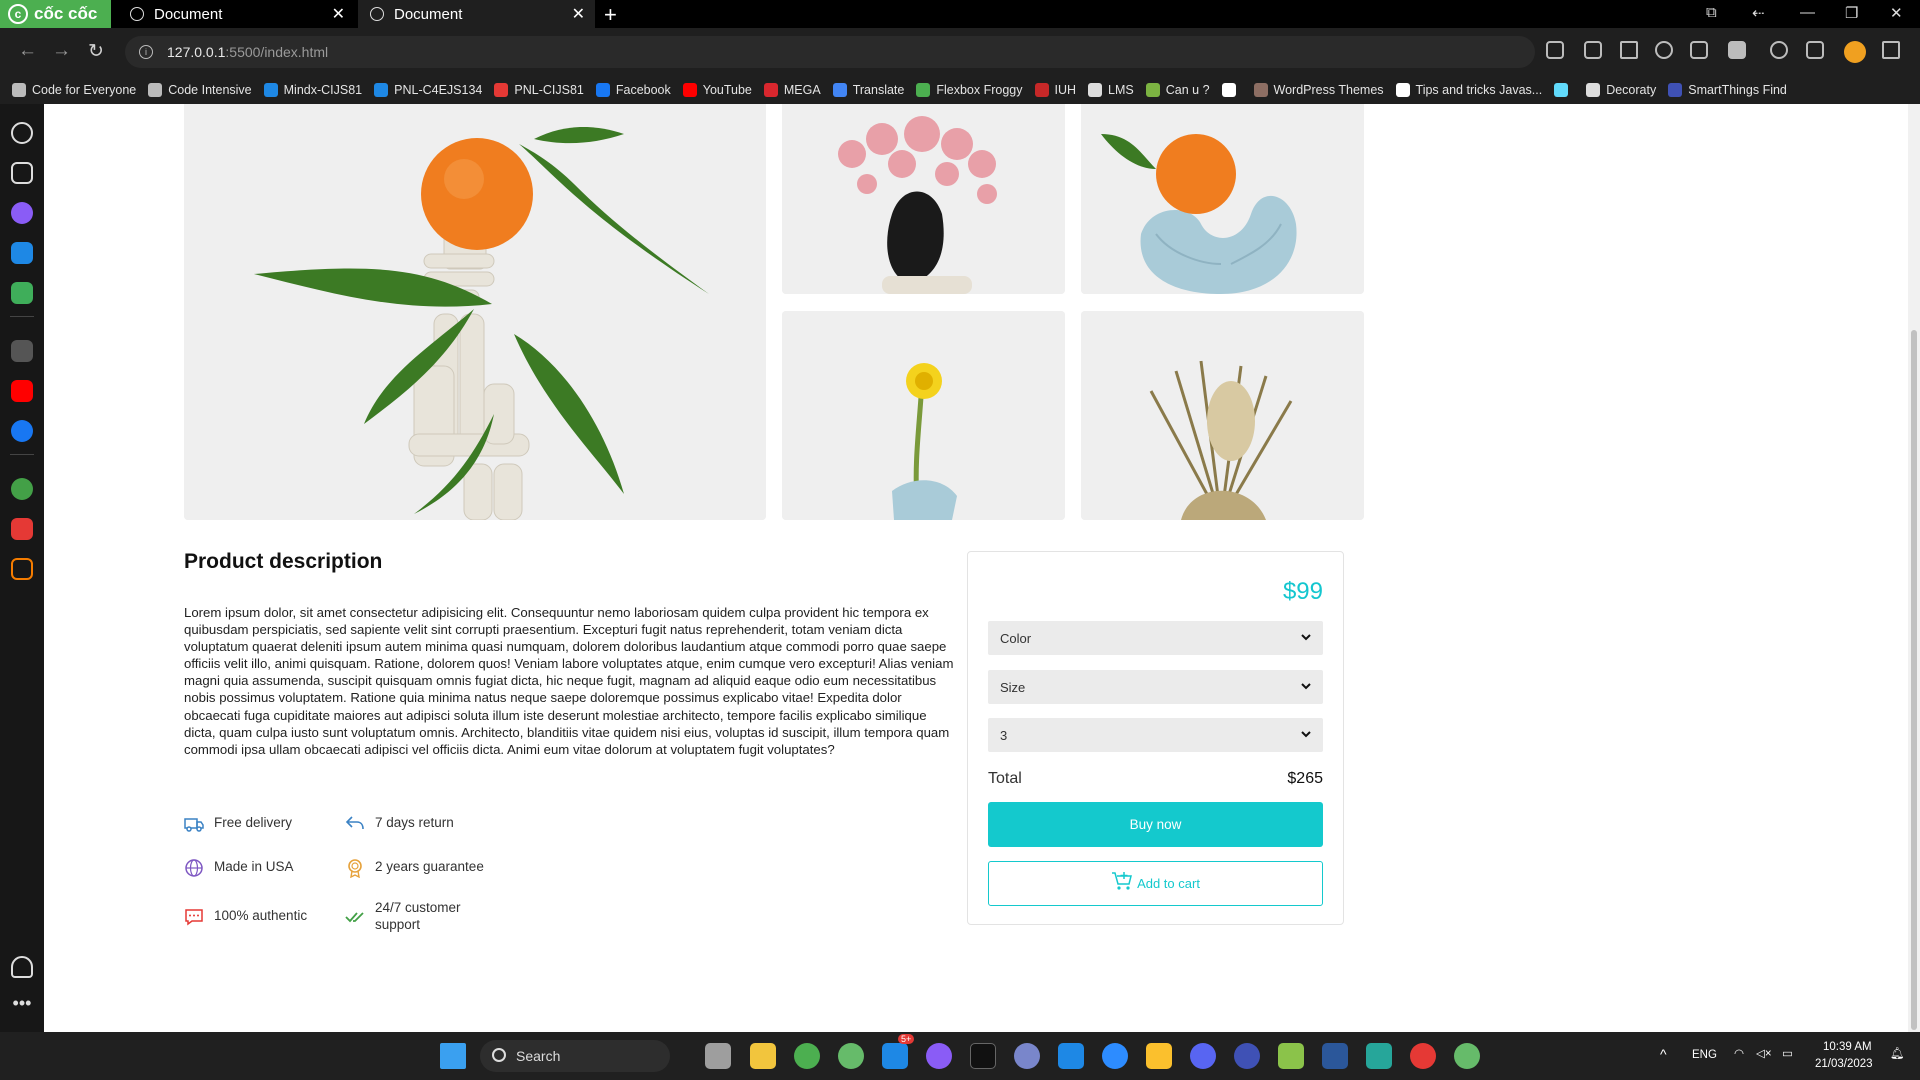 This screenshot has height=1080, width=1920. Describe the element at coordinates (1779, 50) in the screenshot. I see `compass-icon` at that location.